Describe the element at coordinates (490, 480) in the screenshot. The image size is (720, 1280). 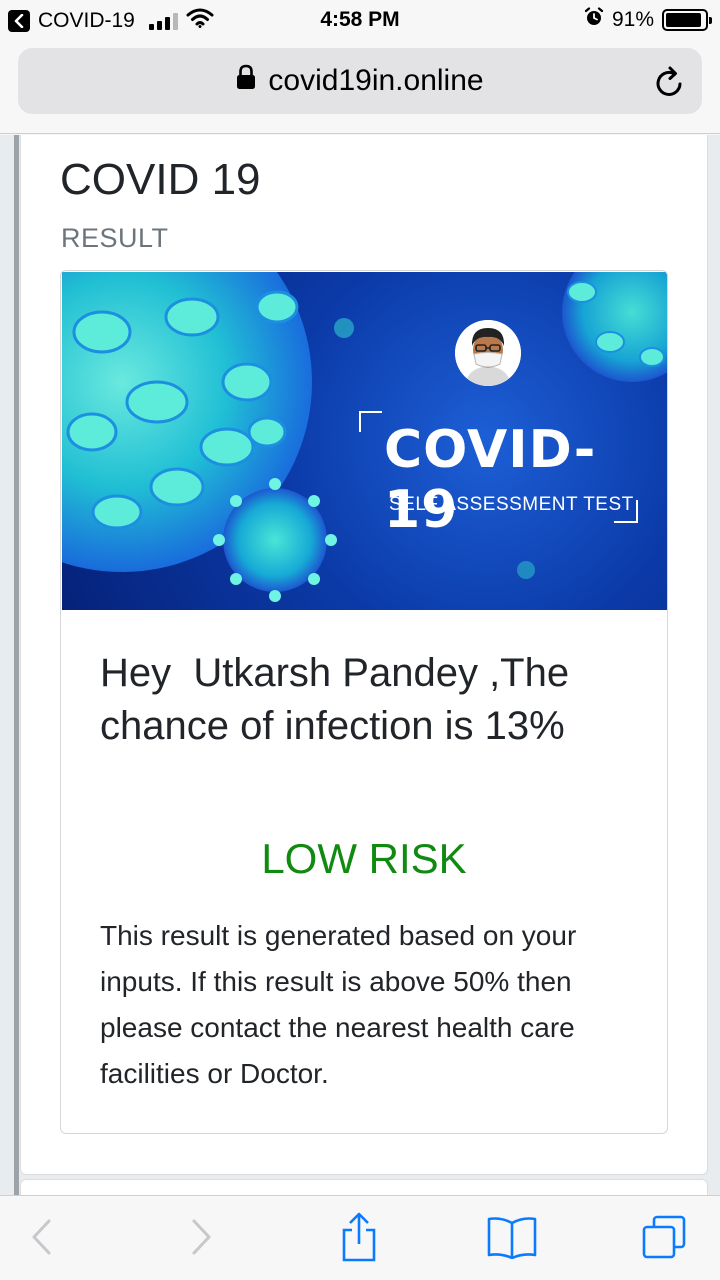
I see `banner-title: COVID-19` at that location.